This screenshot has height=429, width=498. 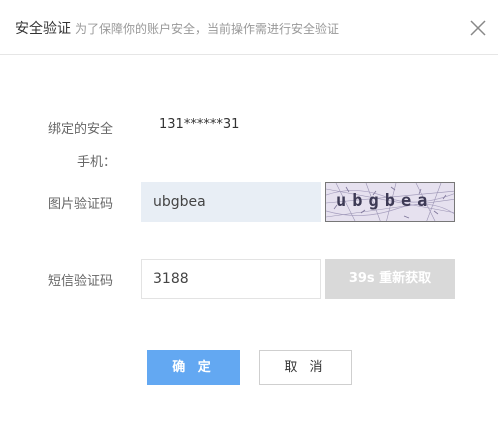 I want to click on captcha-image: ubgbea, so click(x=390, y=202).